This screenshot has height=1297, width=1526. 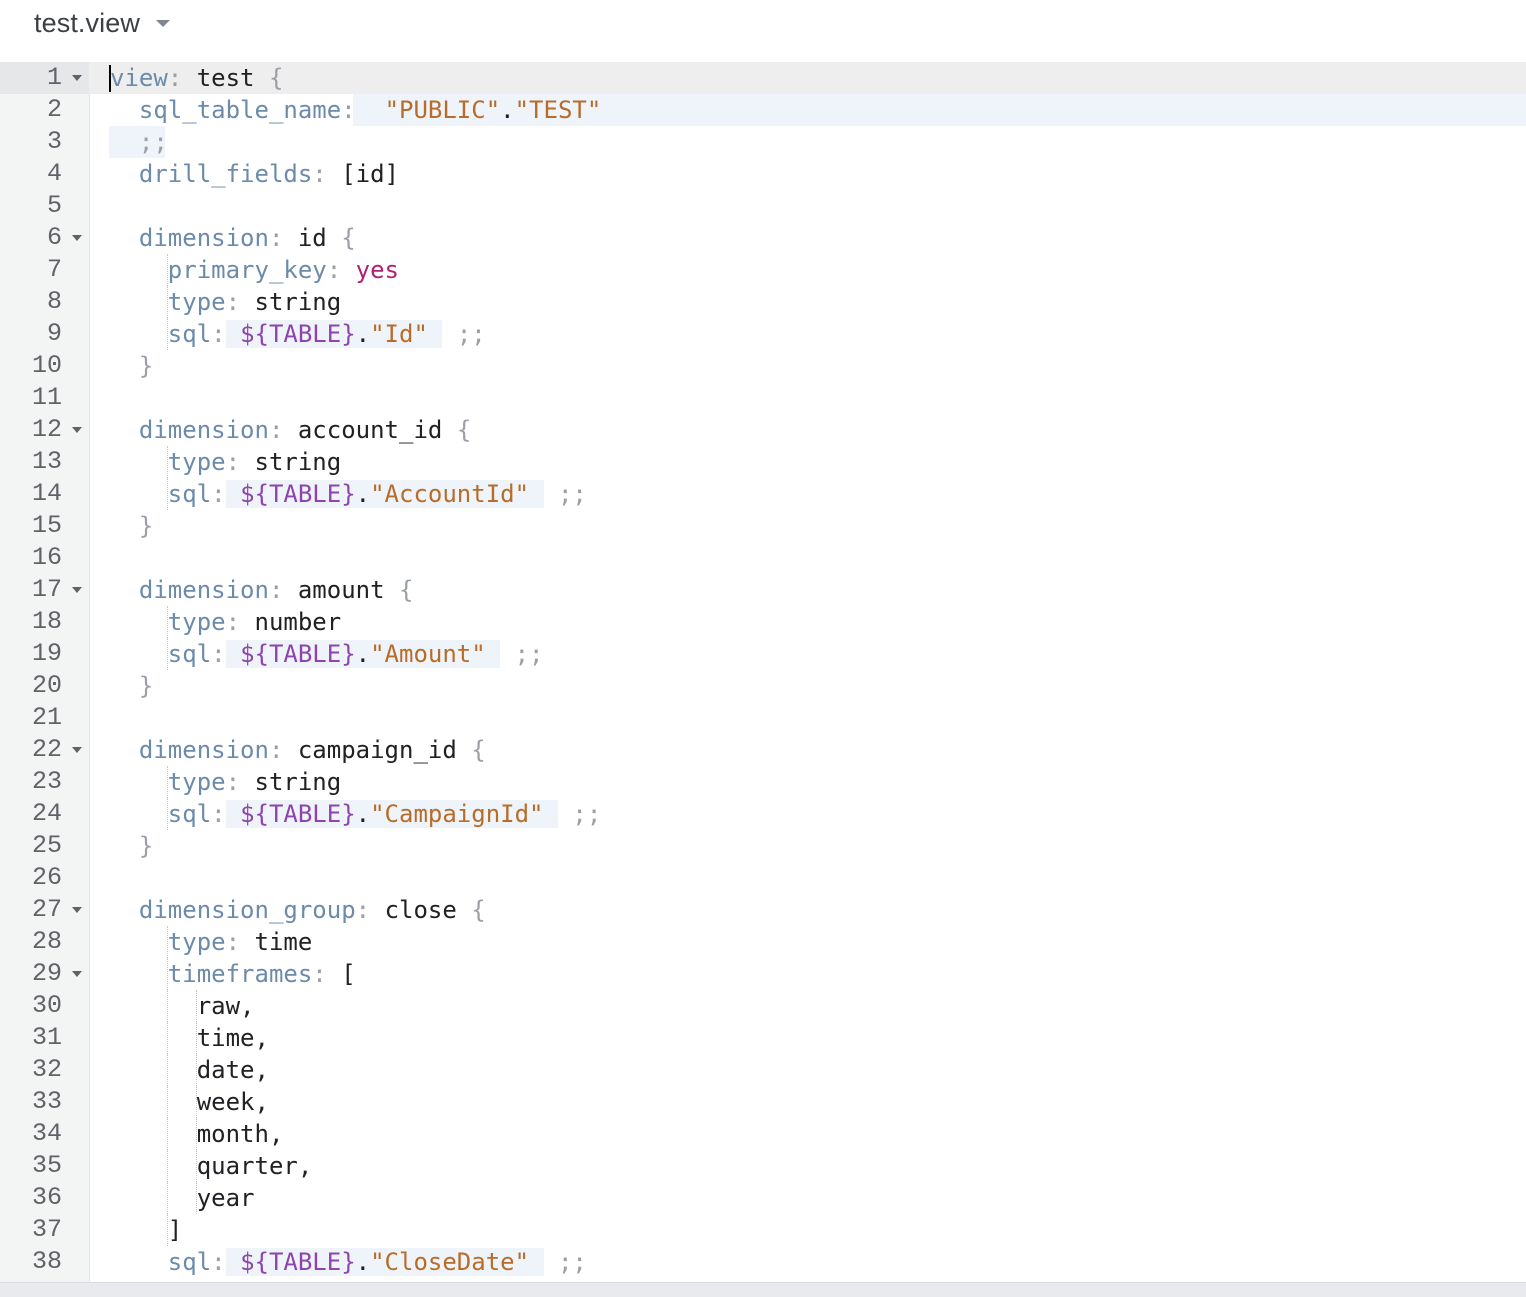 What do you see at coordinates (189, 334) in the screenshot?
I see `code-token: sql` at bounding box center [189, 334].